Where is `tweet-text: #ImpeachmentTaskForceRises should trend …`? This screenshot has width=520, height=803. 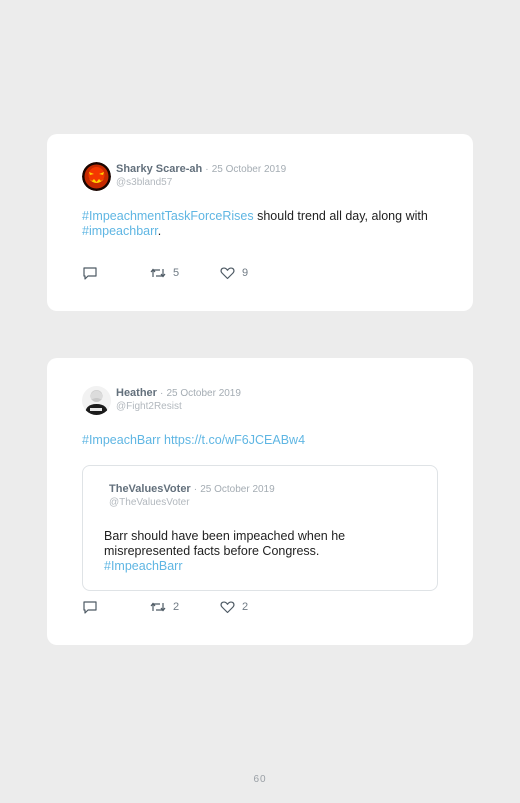
tweet-text: #ImpeachmentTaskForceRises should trend … is located at coordinates (262, 224).